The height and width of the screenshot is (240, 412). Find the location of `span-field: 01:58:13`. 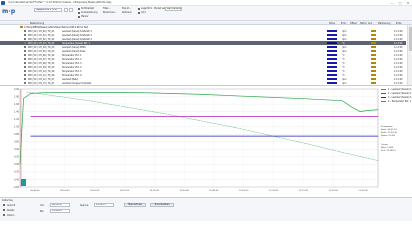

span-field: 01:58:13 is located at coordinates (104, 205).